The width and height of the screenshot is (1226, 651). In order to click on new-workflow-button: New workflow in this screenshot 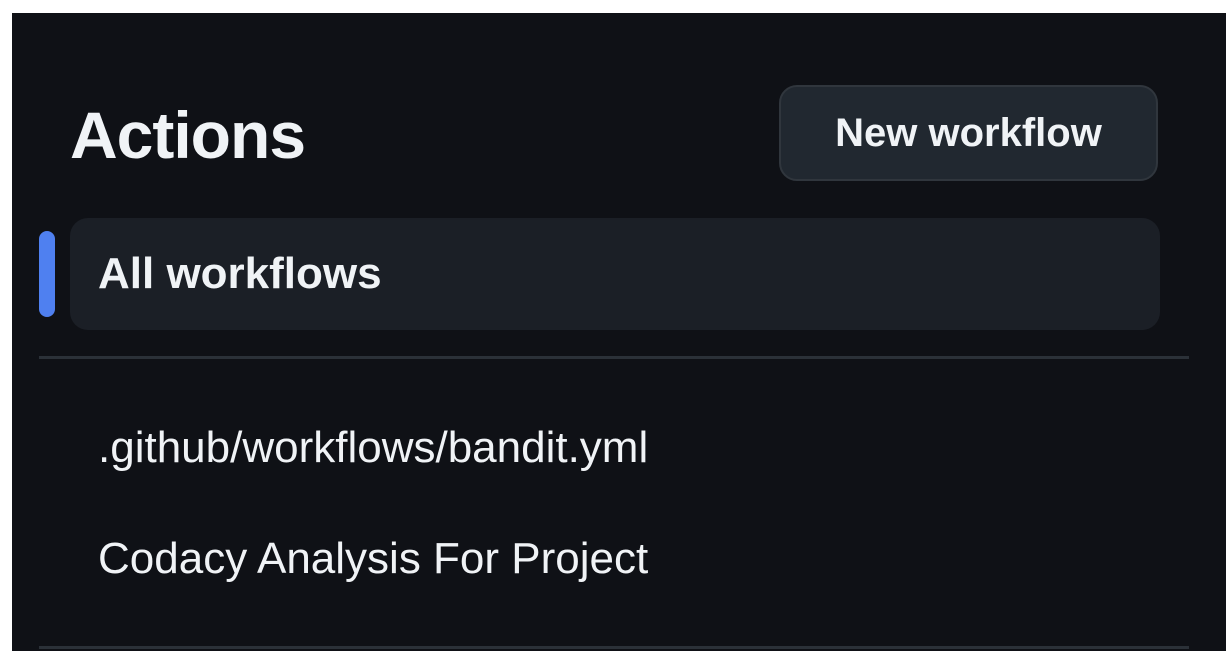, I will do `click(968, 133)`.